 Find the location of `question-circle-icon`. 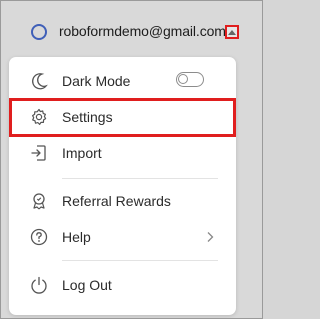

question-circle-icon is located at coordinates (39, 237).